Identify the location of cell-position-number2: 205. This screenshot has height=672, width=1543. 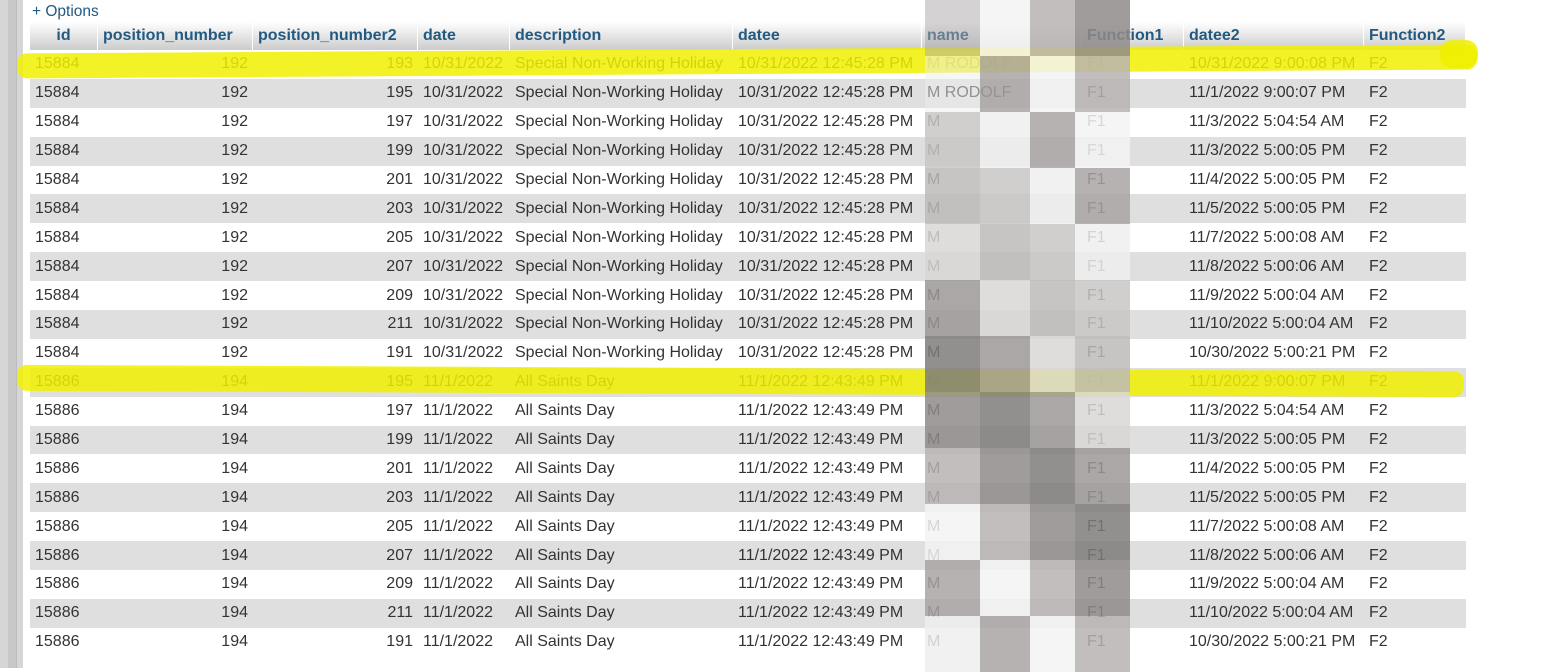
(335, 238).